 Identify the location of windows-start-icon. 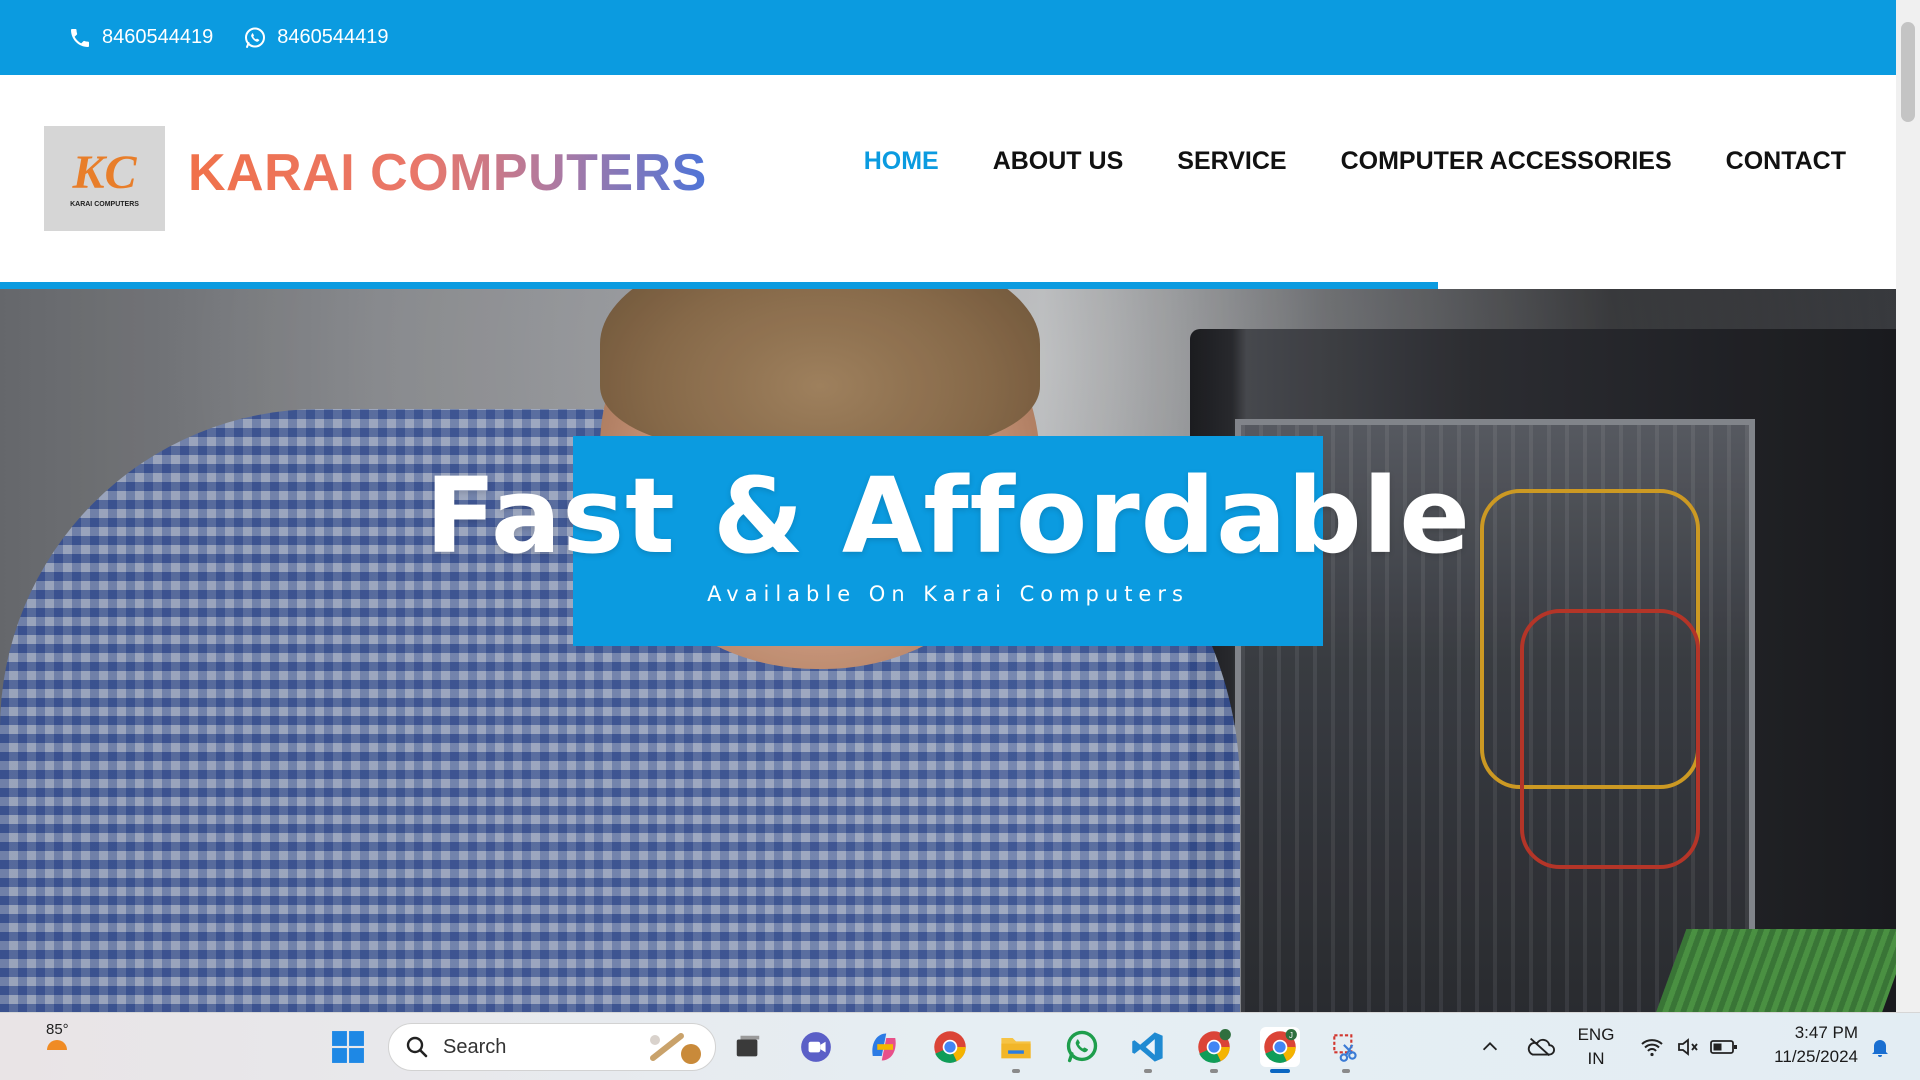
(348, 1047).